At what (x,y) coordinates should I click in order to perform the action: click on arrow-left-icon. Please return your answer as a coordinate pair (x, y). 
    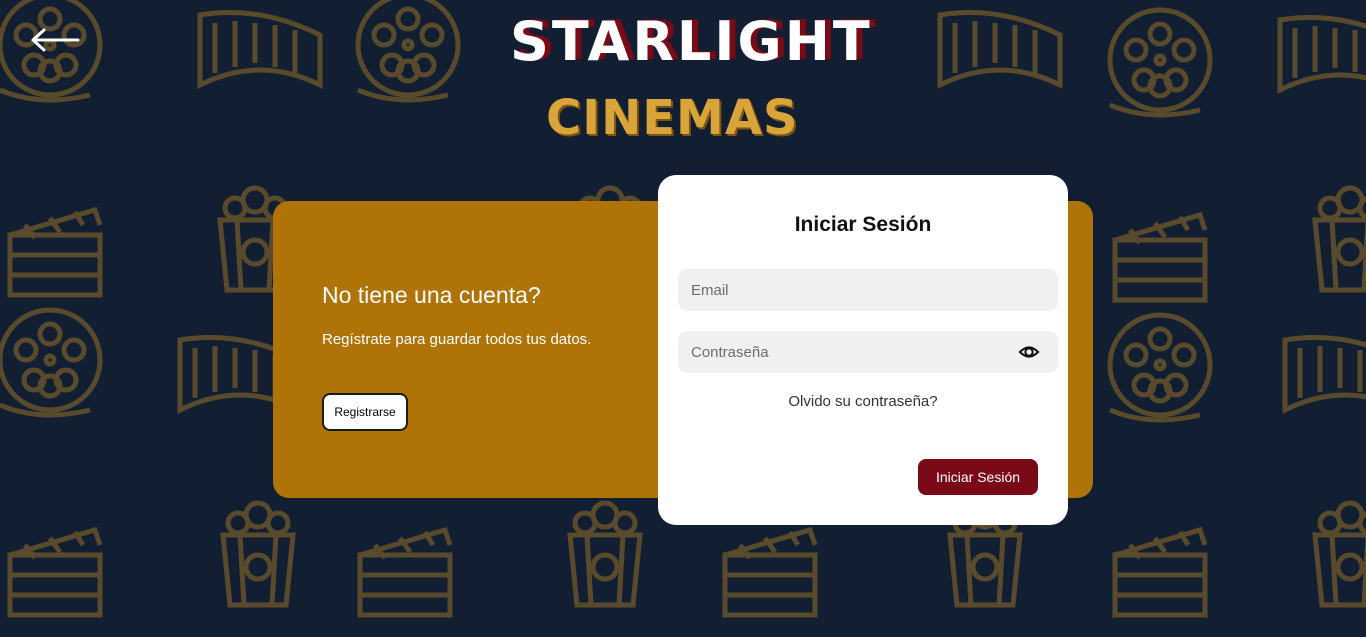
    Looking at the image, I should click on (55, 40).